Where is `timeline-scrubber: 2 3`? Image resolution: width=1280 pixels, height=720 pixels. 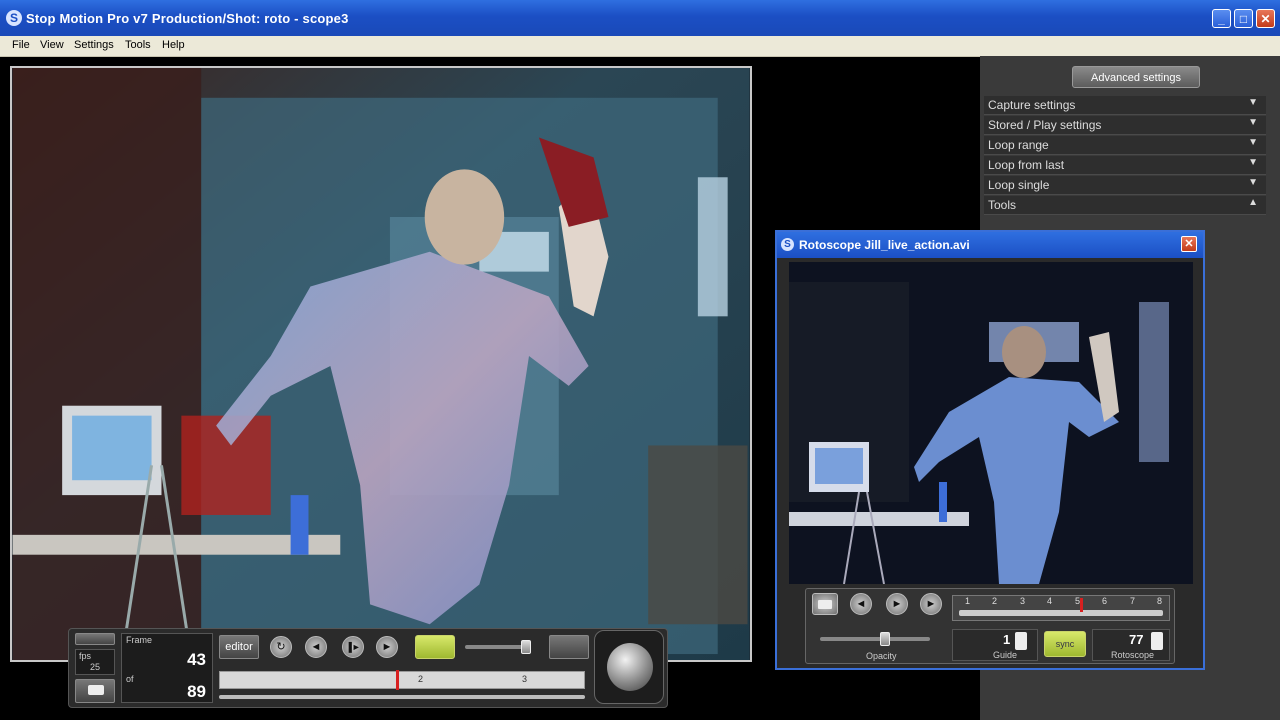
timeline-scrubber: 2 3 is located at coordinates (402, 680).